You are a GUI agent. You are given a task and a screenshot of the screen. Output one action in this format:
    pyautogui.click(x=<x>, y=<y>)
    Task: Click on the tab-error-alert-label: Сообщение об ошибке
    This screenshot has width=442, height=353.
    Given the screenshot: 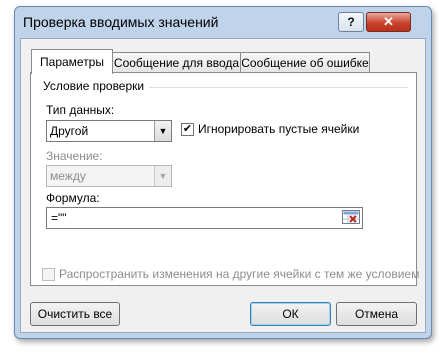 What is the action you would take?
    pyautogui.click(x=305, y=63)
    